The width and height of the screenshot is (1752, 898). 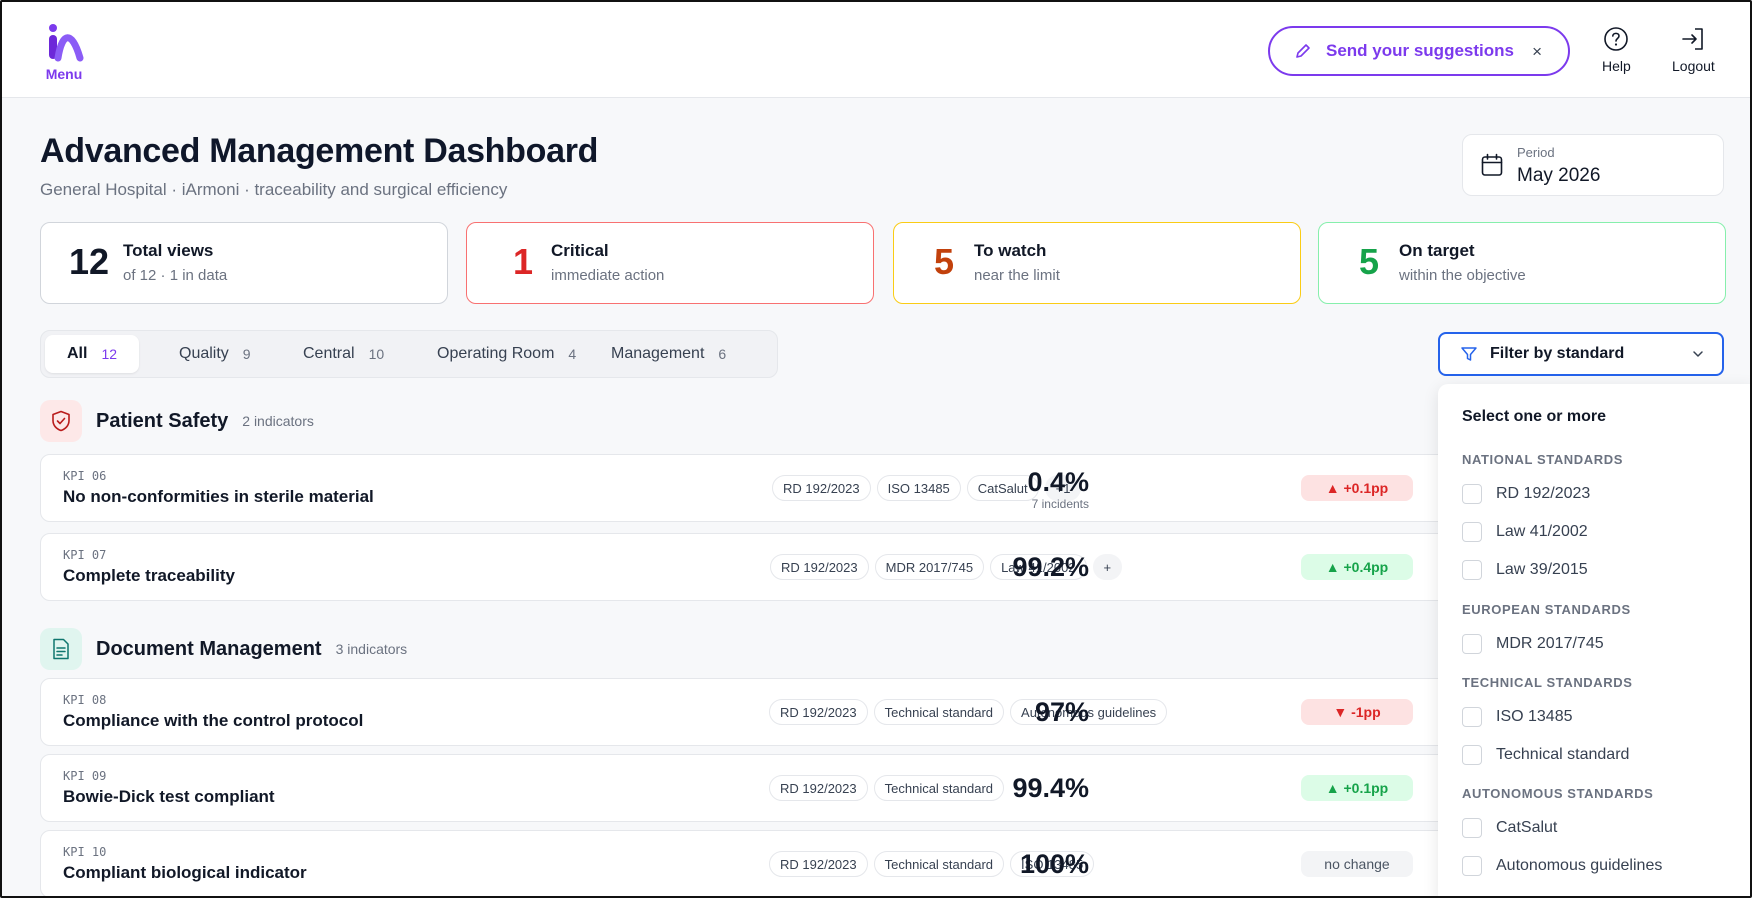 I want to click on filter-by-standard-button: Filter by standard, so click(x=1581, y=354).